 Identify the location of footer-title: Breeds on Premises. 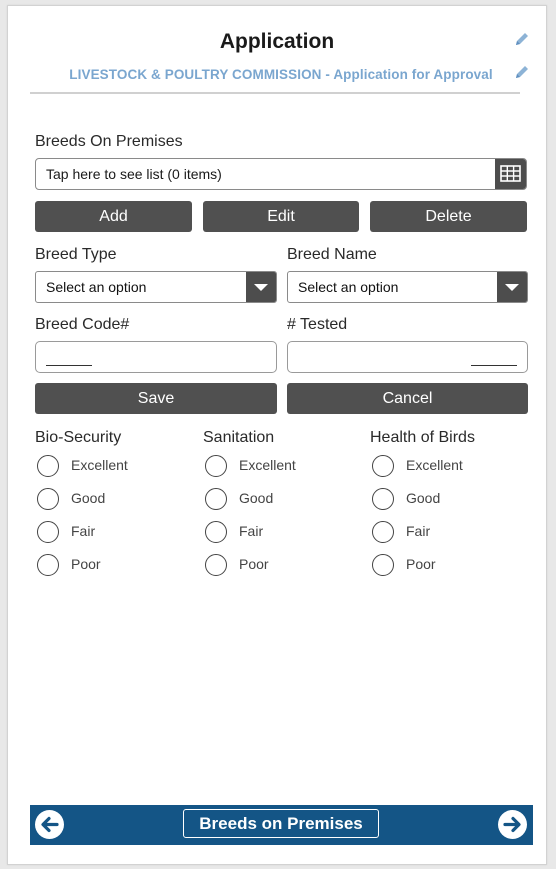
(281, 823).